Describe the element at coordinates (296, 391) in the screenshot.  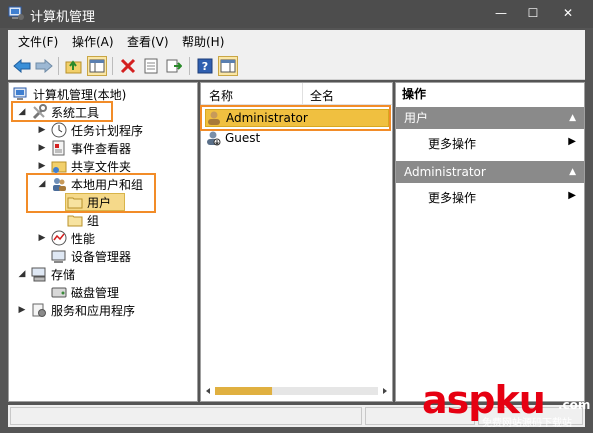
I see `horizontal-scrollbar` at that location.